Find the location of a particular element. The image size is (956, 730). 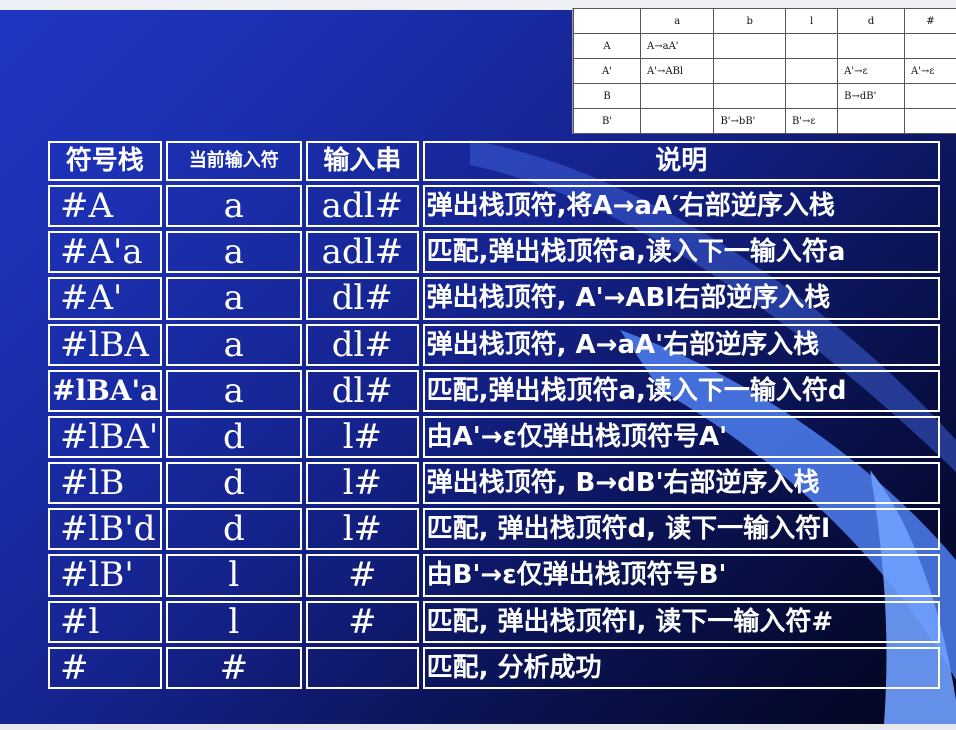

stack-cell: #lBA'a is located at coordinates (105, 390).